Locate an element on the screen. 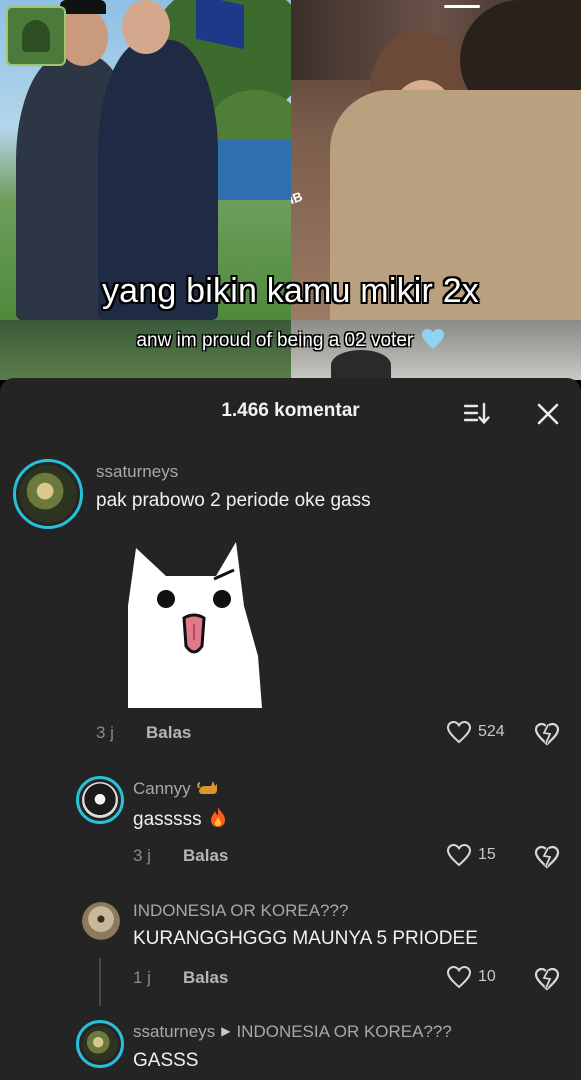 The height and width of the screenshot is (1080, 581). reply-username: INDONESIA OR KOREA??? is located at coordinates (240, 911).